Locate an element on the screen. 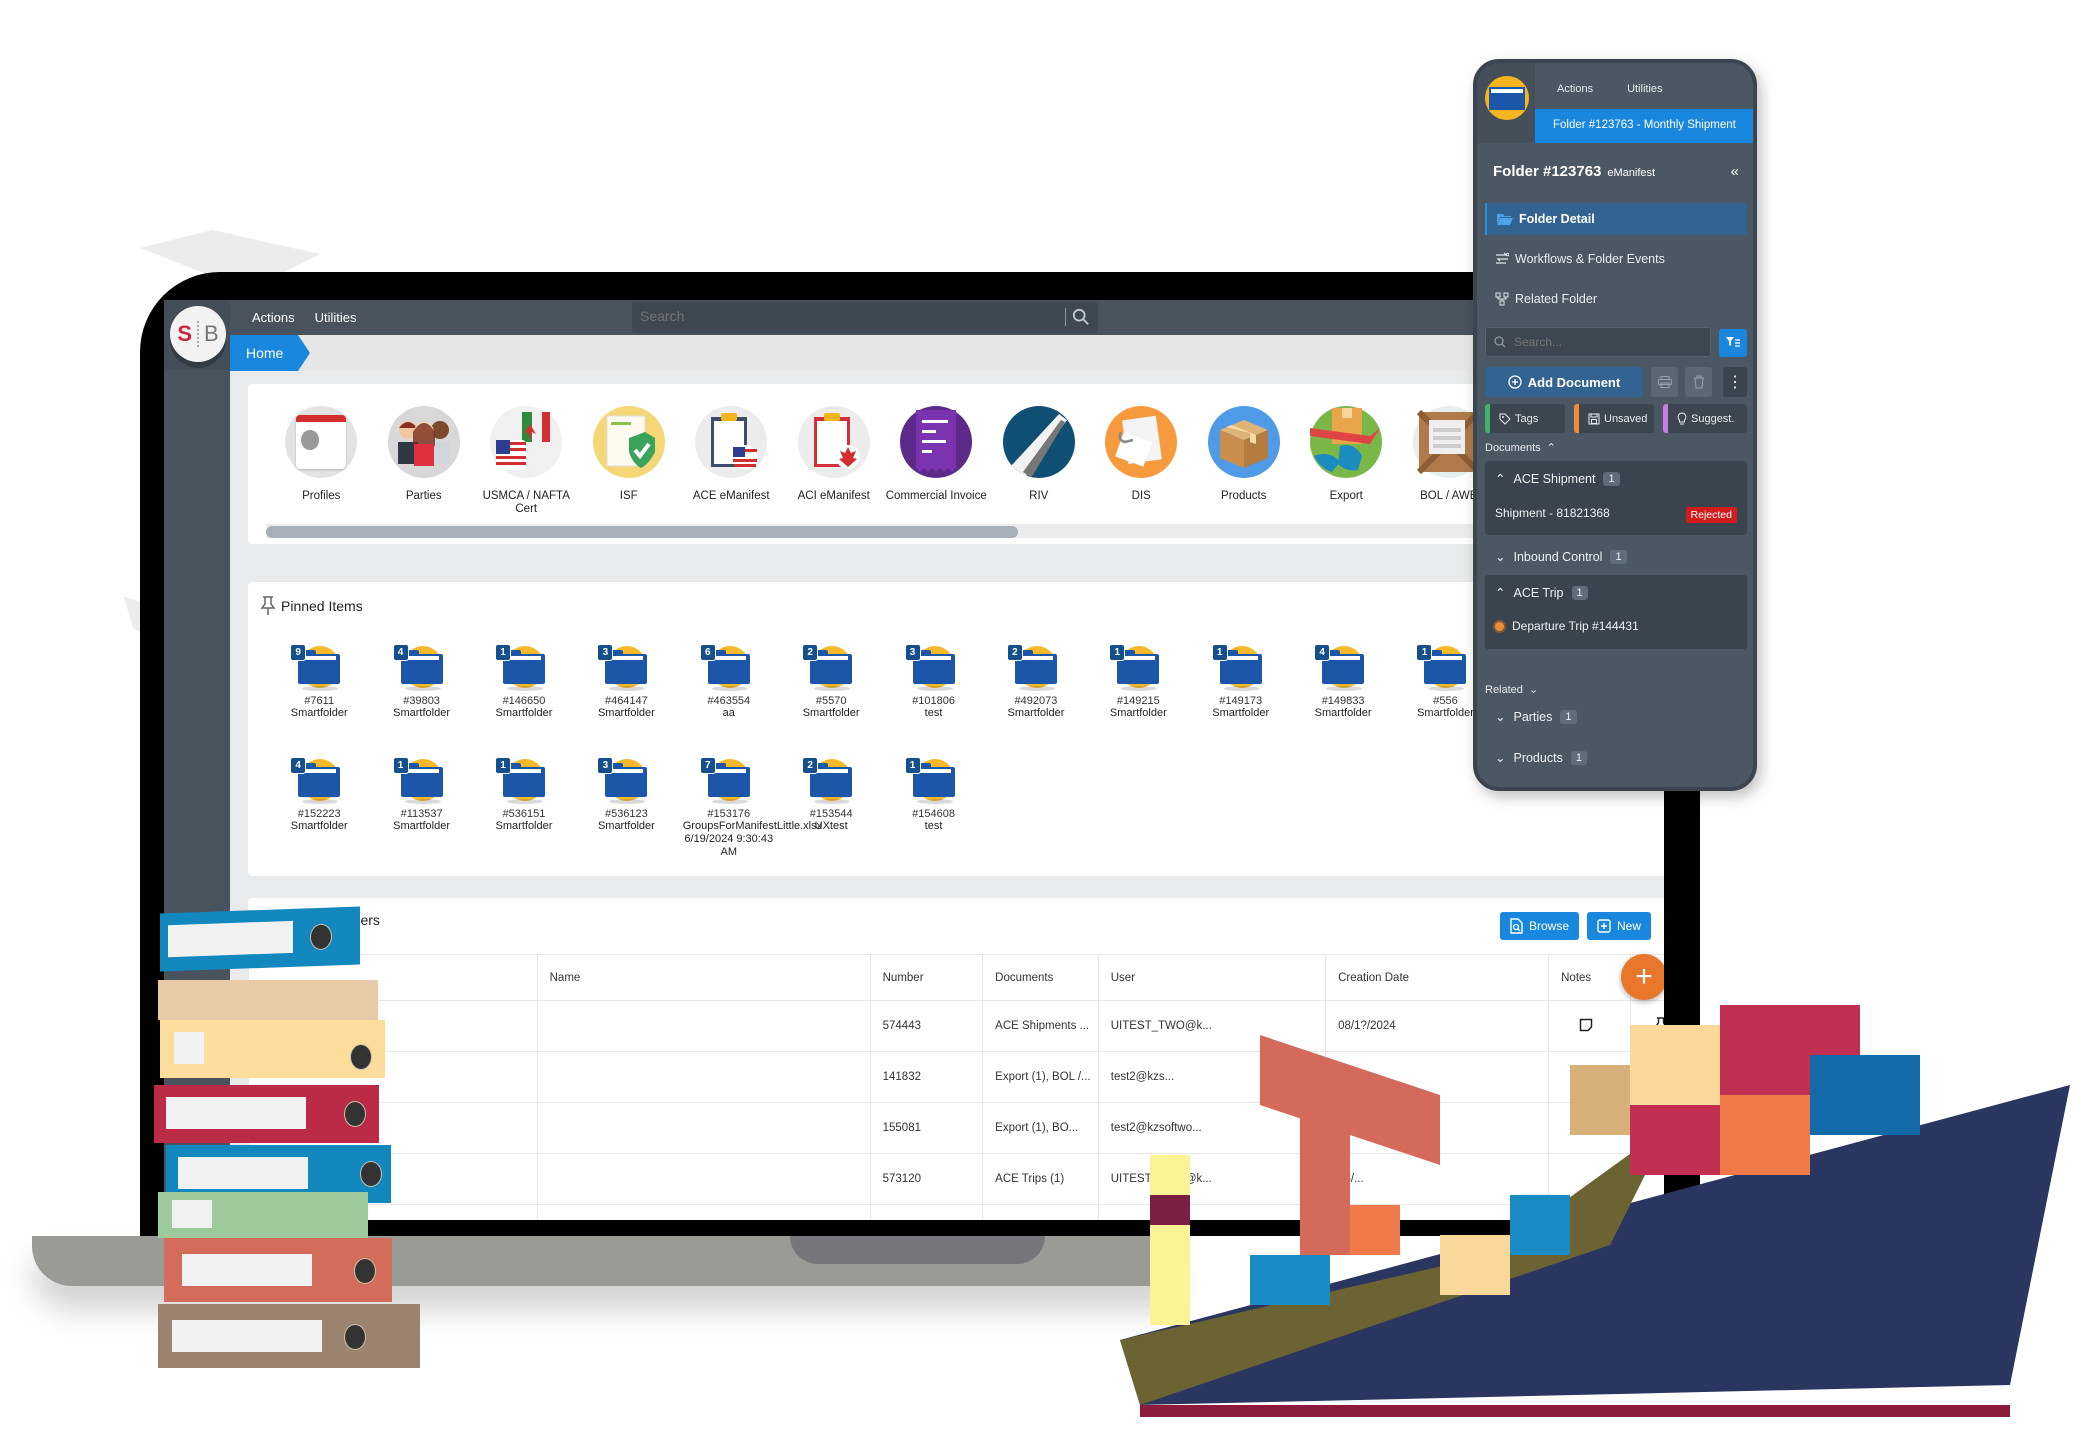 This screenshot has width=2088, height=1436. document-group-inbound-control: ⌄ Inbound Control 1 is located at coordinates (1561, 556).